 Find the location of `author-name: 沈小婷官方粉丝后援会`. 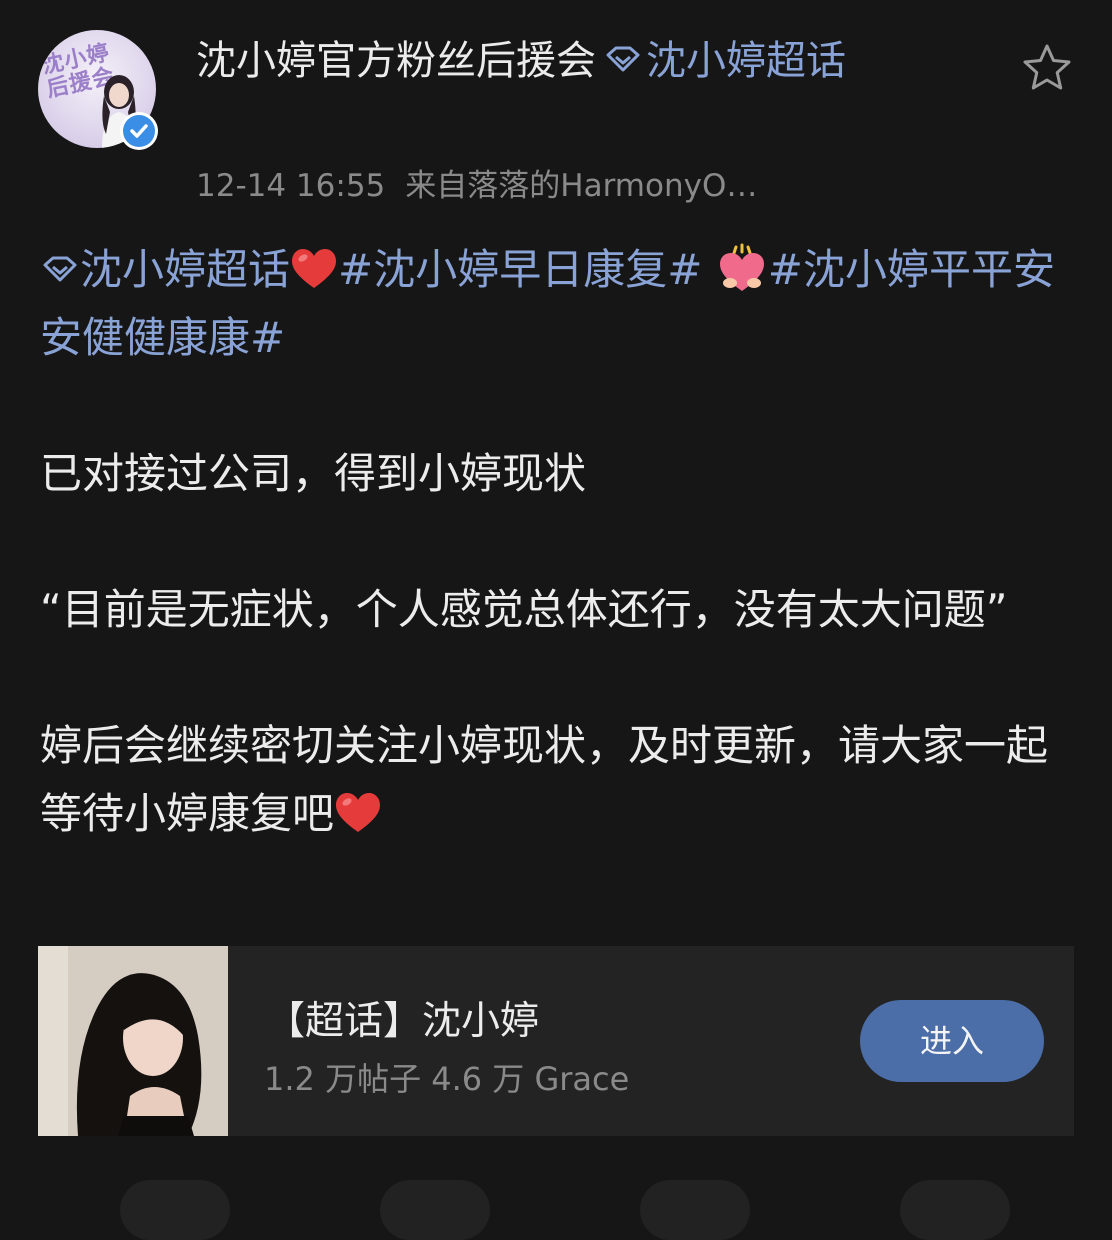

author-name: 沈小婷官方粉丝后援会 is located at coordinates (396, 61).